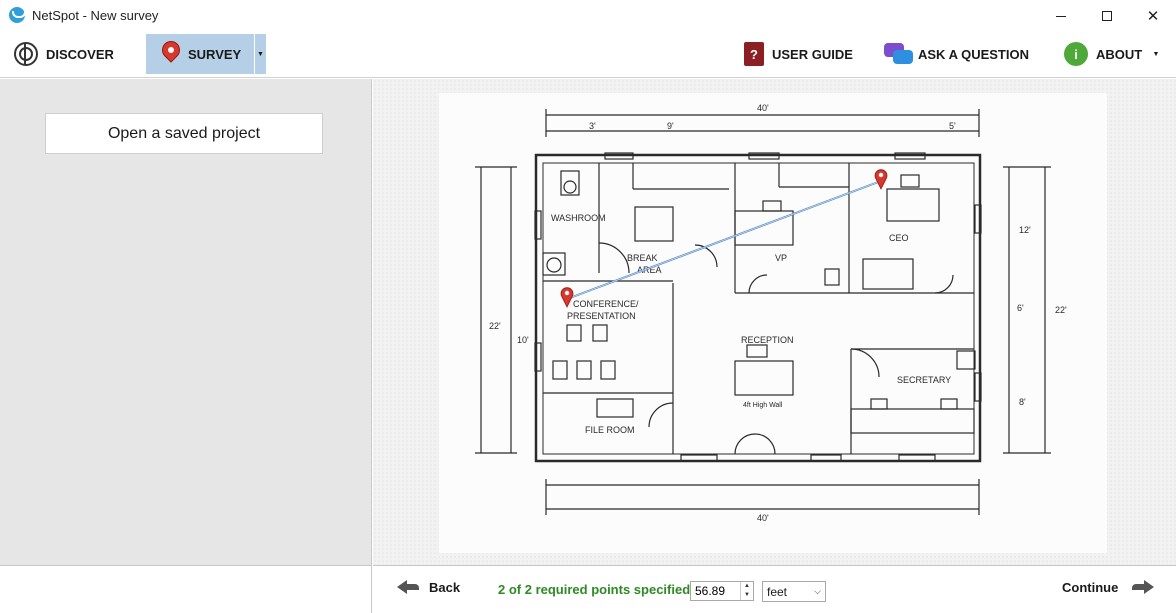 Image resolution: width=1176 pixels, height=613 pixels. I want to click on map-pin-icon, so click(171, 54).